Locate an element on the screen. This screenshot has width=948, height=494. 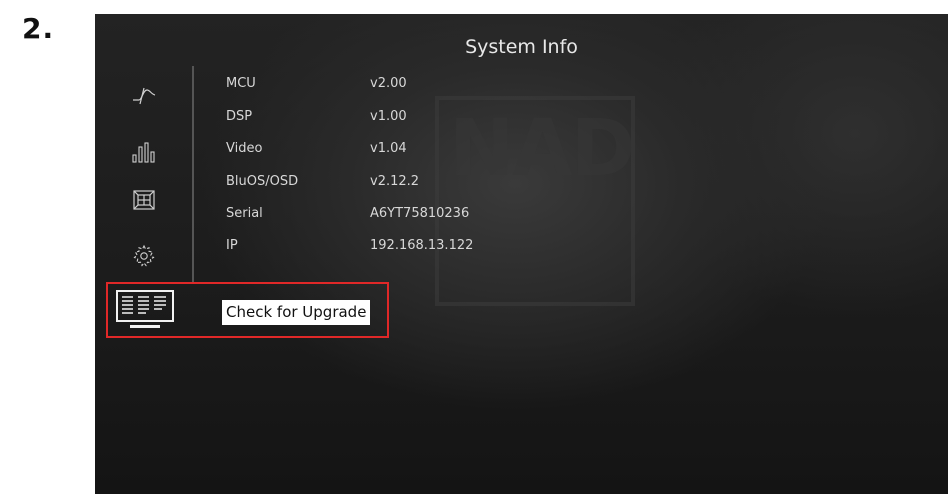
info-value: 192.168.13.122 is located at coordinates (422, 245).